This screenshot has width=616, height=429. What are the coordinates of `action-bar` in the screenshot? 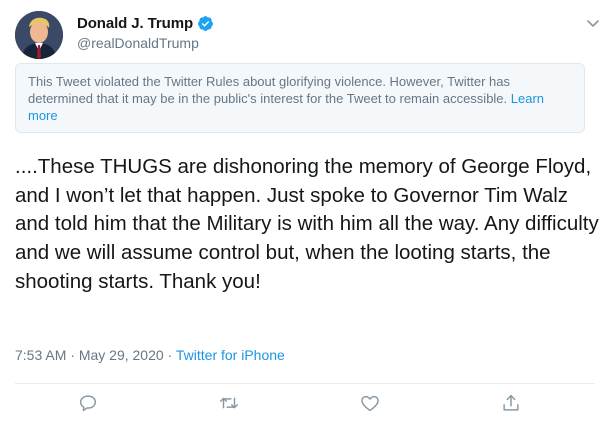 It's located at (308, 405).